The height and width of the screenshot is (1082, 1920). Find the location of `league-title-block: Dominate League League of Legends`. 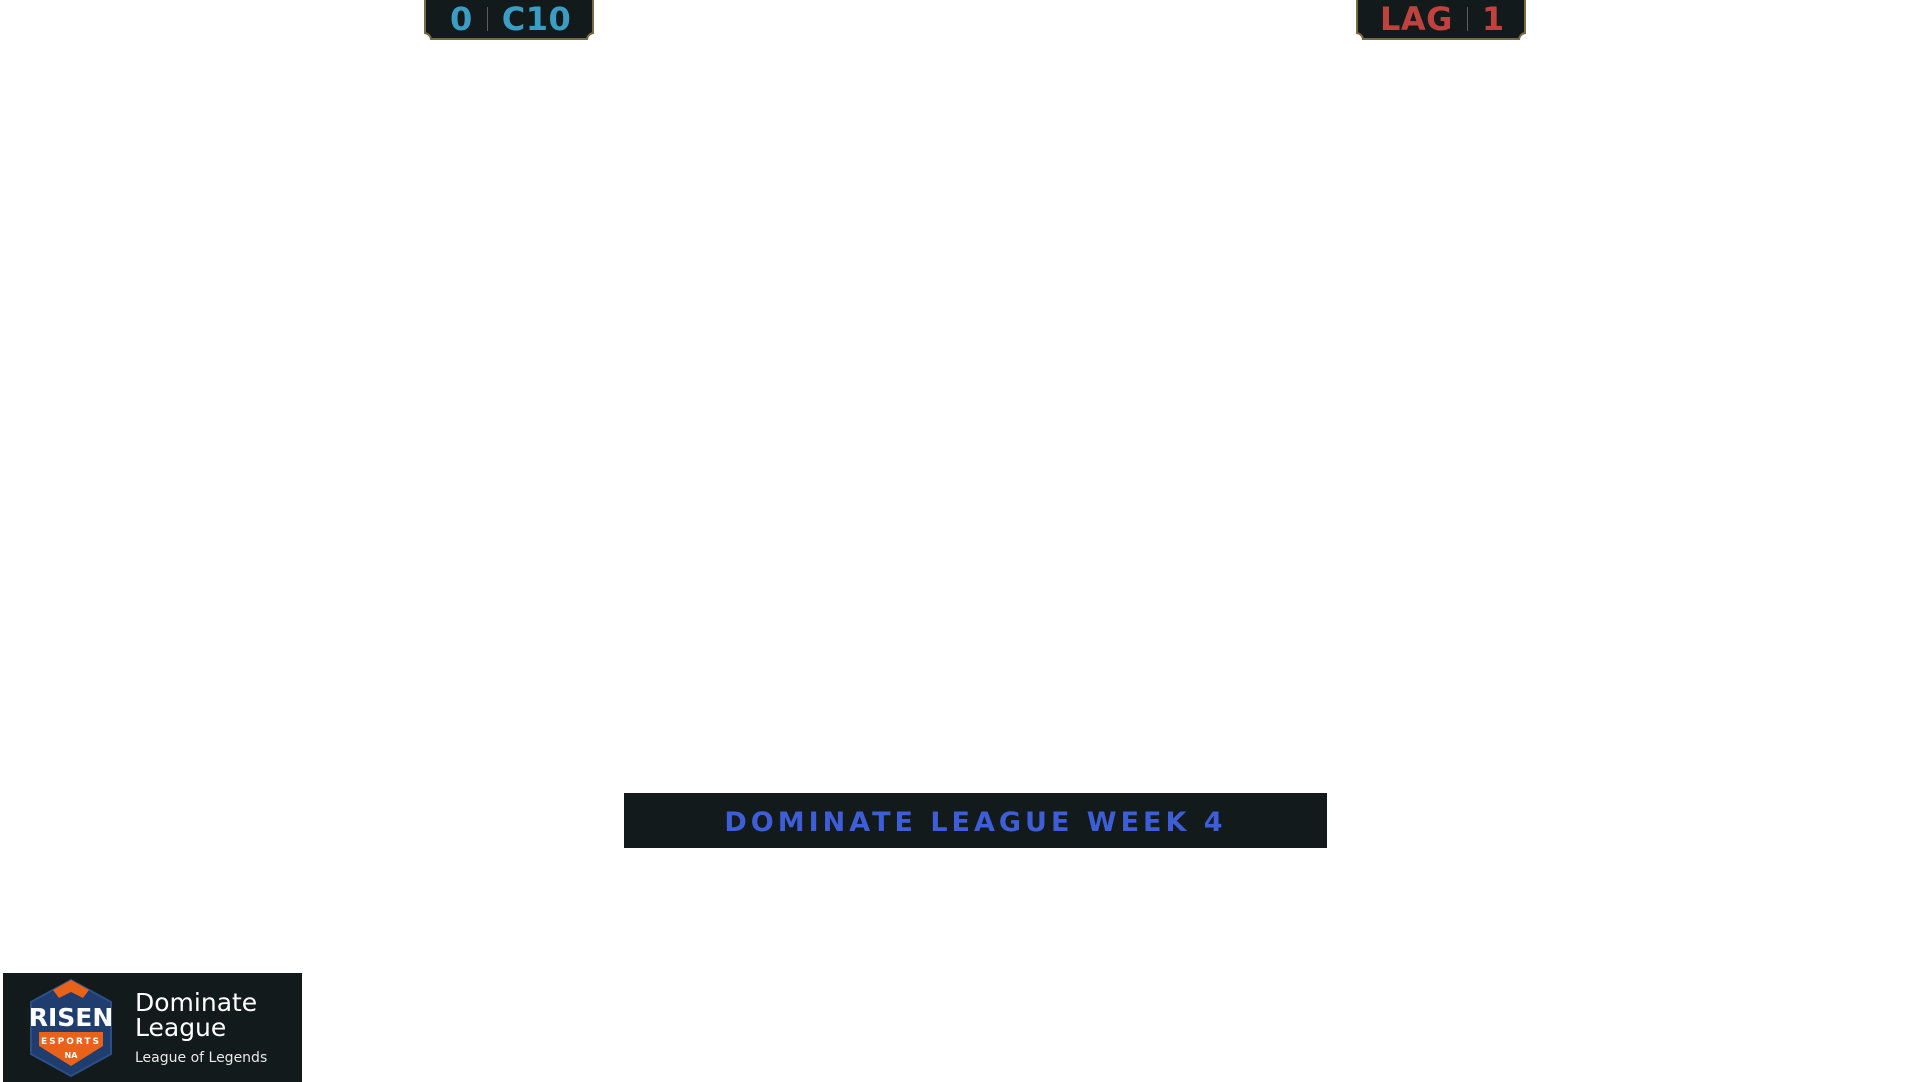

league-title-block: Dominate League League of Legends is located at coordinates (201, 1028).